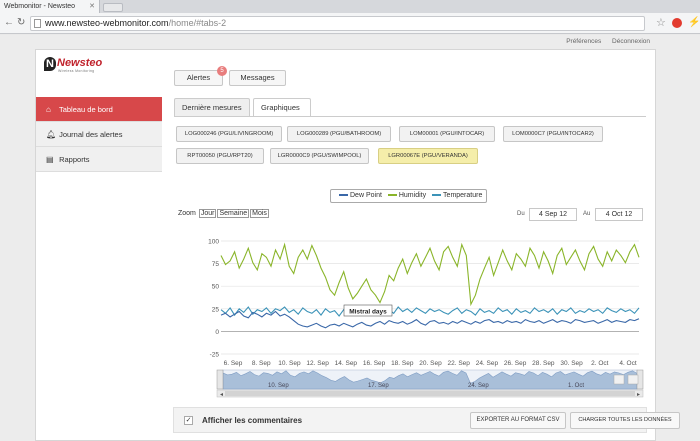  What do you see at coordinates (677, 23) in the screenshot?
I see `extension-icon` at bounding box center [677, 23].